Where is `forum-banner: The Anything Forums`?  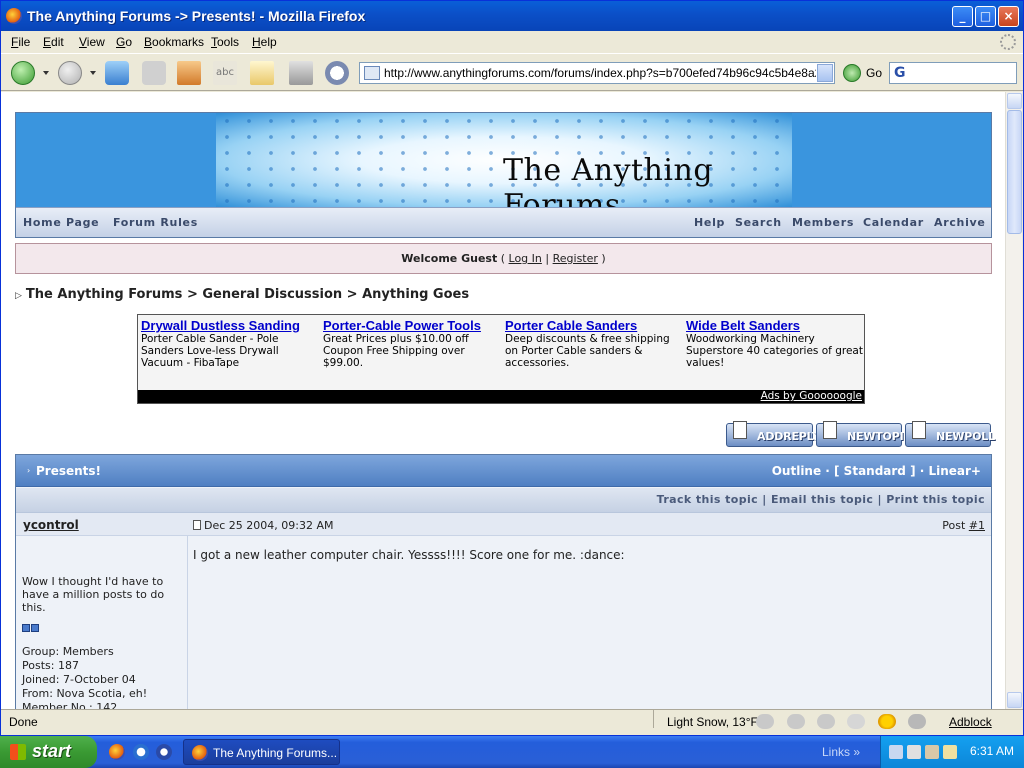 forum-banner: The Anything Forums is located at coordinates (504, 160).